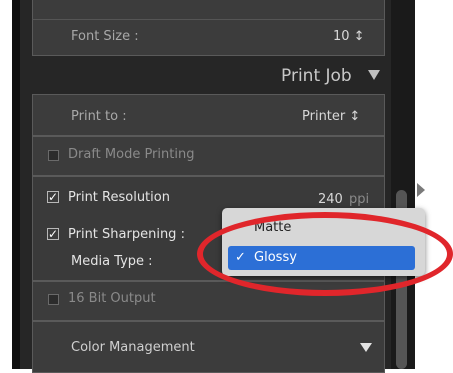  What do you see at coordinates (105, 36) in the screenshot?
I see `font-size-label: Font Size :` at bounding box center [105, 36].